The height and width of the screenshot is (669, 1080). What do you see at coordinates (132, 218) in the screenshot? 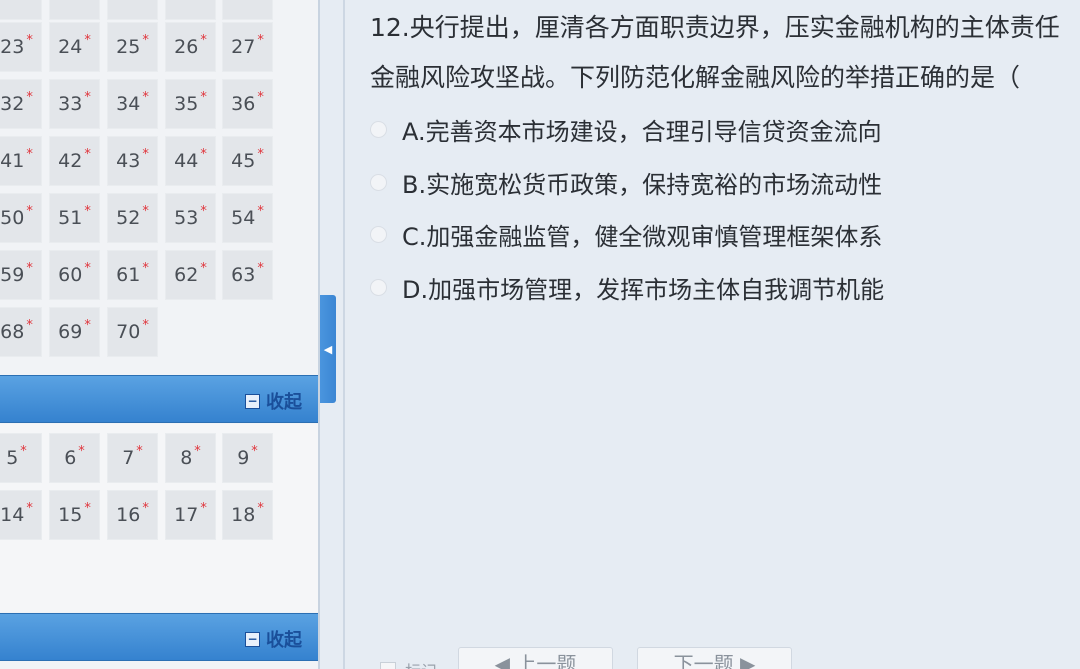
I see `question-cell: 52 *` at bounding box center [132, 218].